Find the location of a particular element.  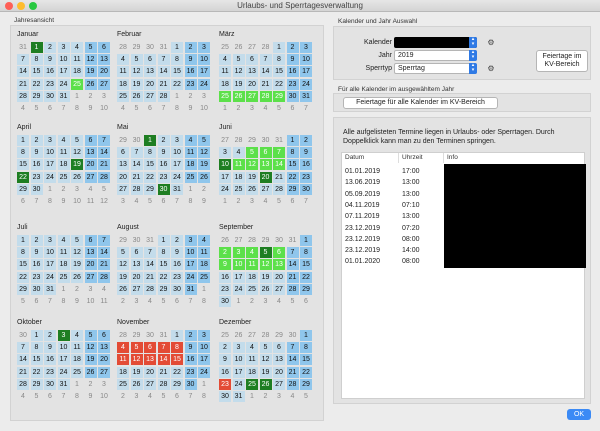

day-cell: 18 is located at coordinates (225, 84).